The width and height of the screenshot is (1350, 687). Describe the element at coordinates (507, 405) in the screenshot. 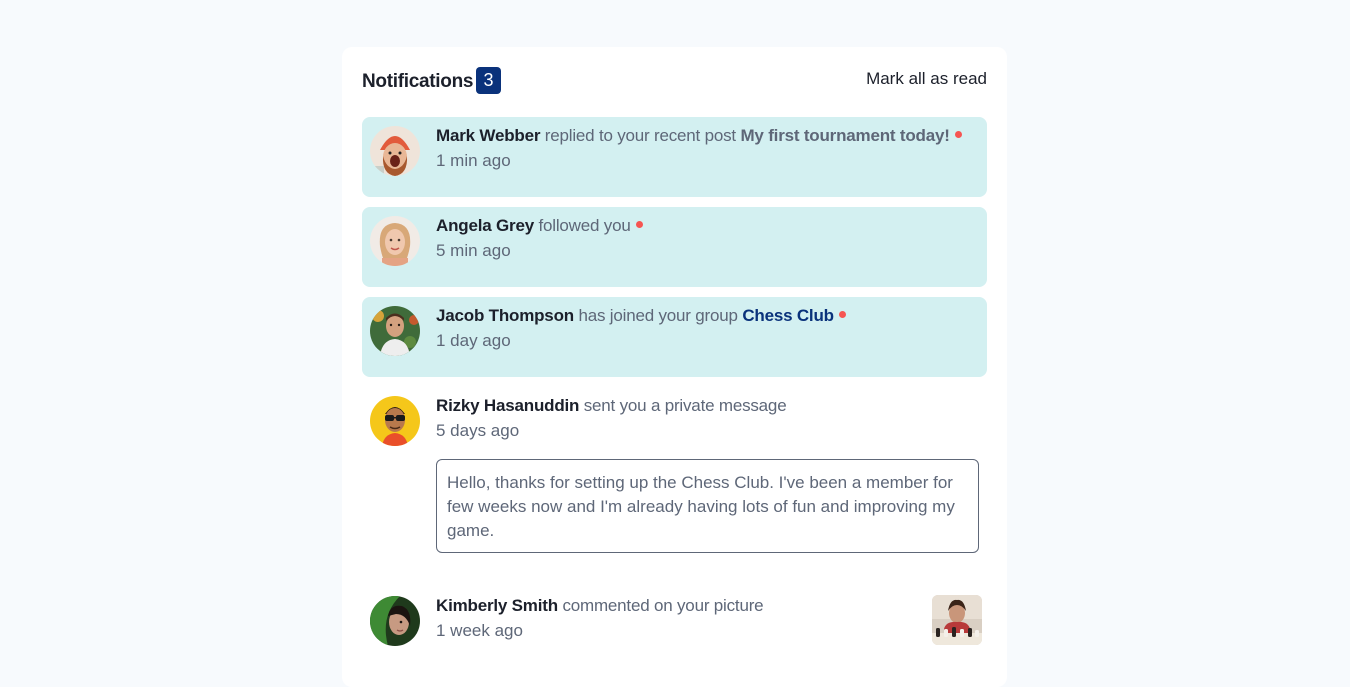

I see `user-name-link: Rizky Hasanuddin` at that location.